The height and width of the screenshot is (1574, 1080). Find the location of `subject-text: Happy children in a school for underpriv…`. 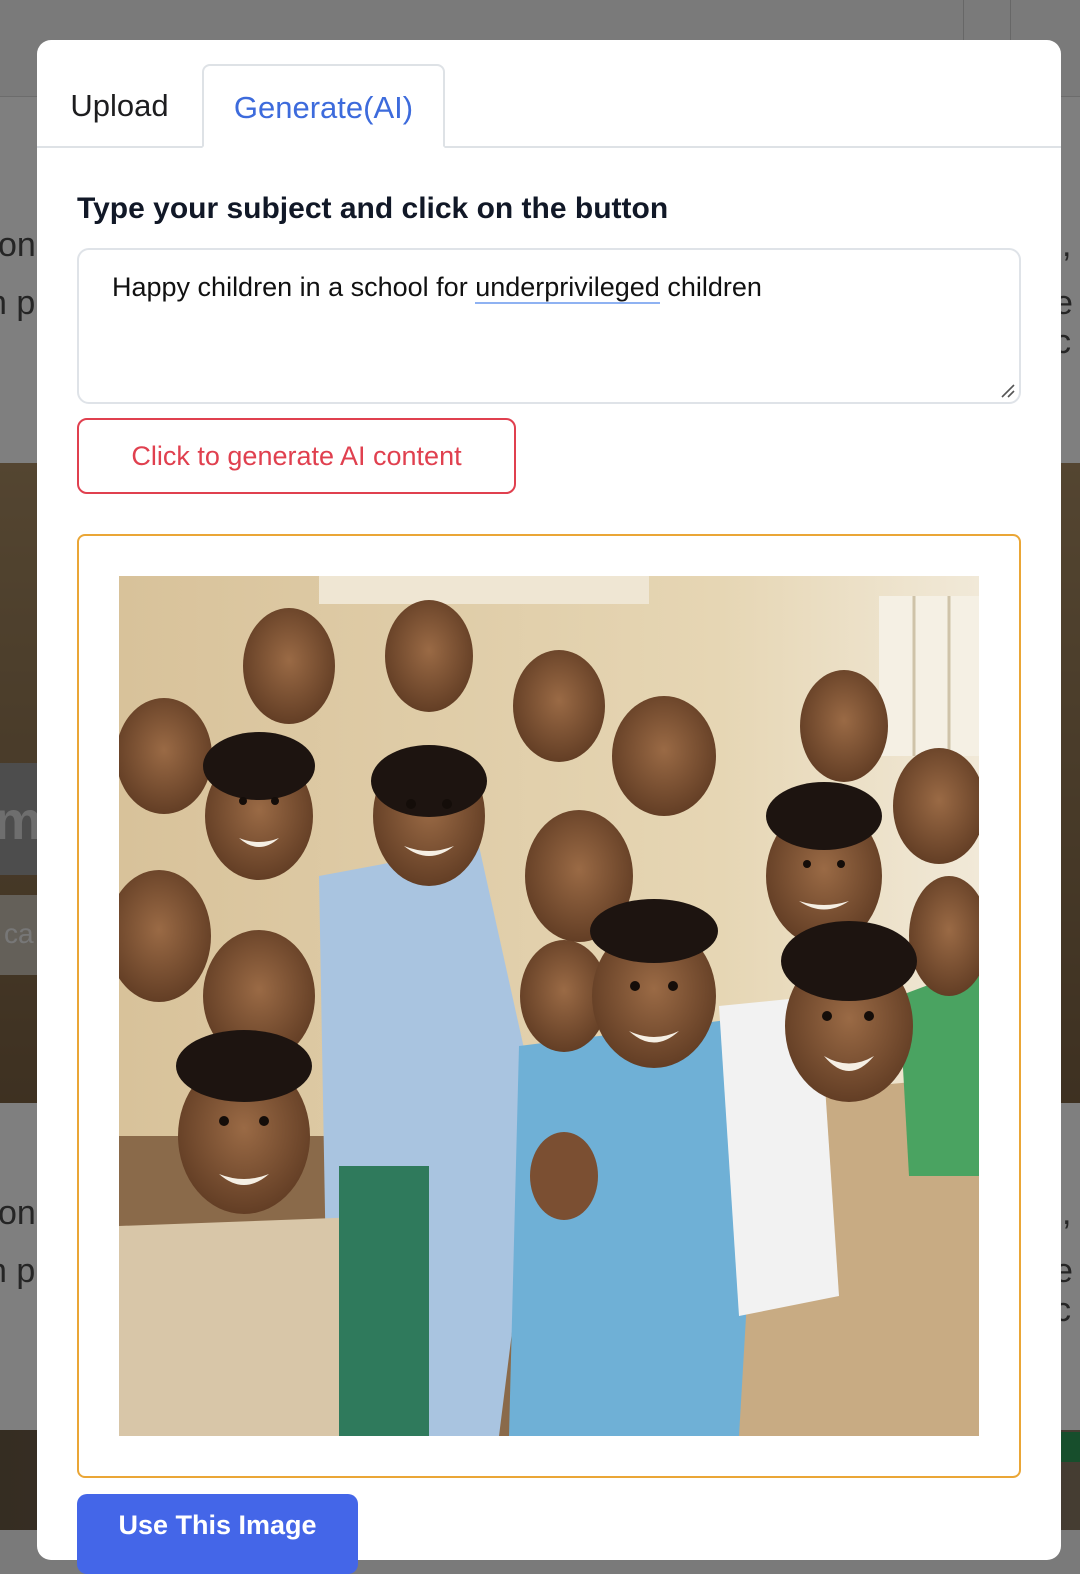

subject-text: Happy children in a school for underpriv… is located at coordinates (437, 288).